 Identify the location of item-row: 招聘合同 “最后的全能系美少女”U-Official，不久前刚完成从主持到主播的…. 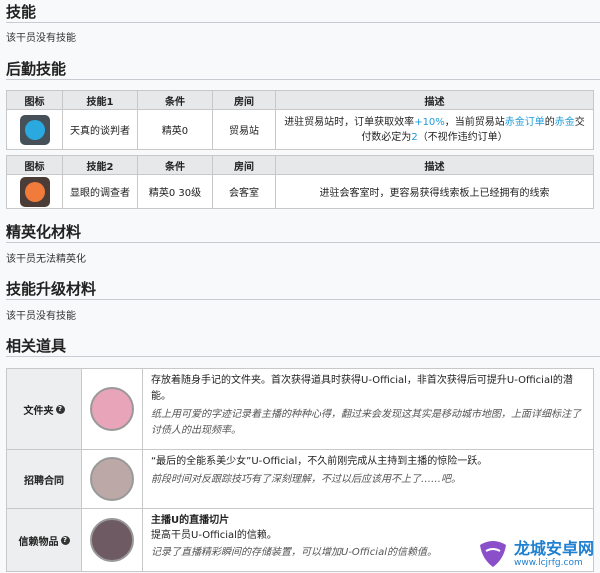
(300, 479).